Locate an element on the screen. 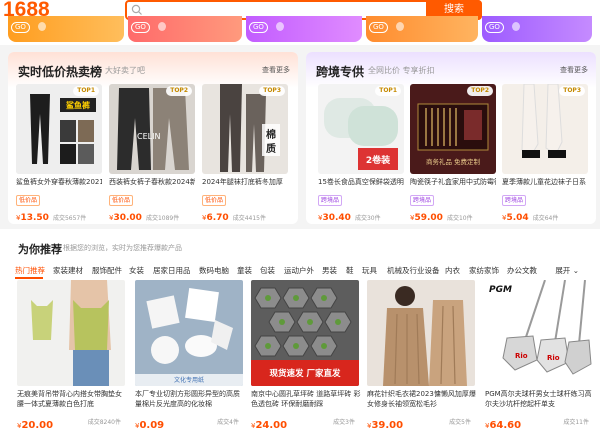  product-photo-knit-dress is located at coordinates (421, 333).